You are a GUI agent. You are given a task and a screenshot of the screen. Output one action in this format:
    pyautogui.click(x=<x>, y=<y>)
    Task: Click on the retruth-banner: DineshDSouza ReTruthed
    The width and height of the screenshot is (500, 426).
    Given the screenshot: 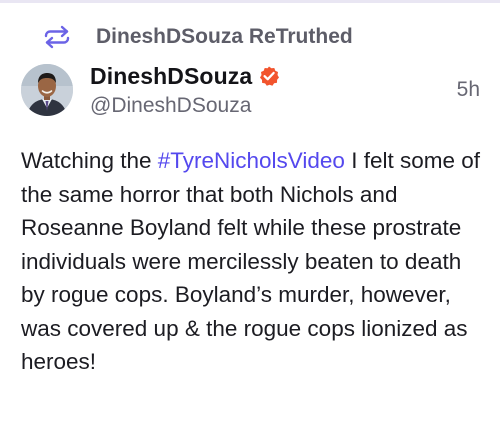 What is the action you would take?
    pyautogui.click(x=197, y=37)
    